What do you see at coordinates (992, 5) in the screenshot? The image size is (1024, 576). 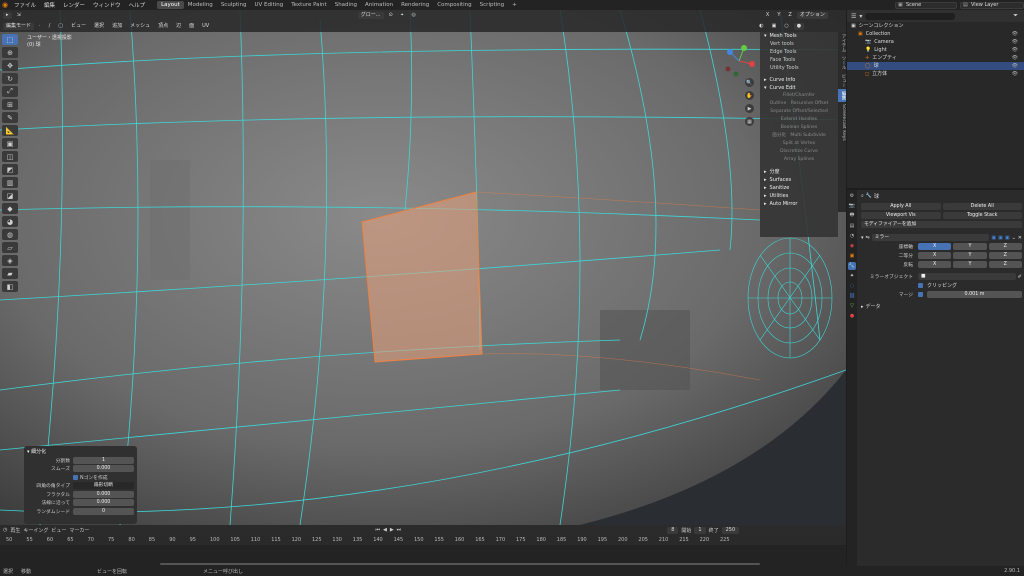 I see `view-layer-selector: ▤ View Layer` at bounding box center [992, 5].